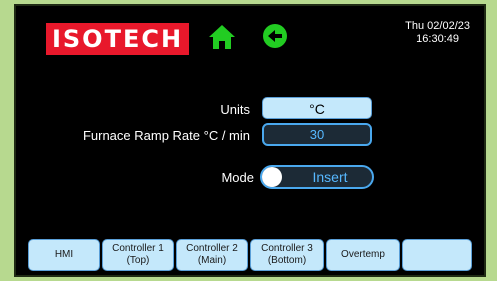 This screenshot has height=281, width=497. What do you see at coordinates (437, 255) in the screenshot?
I see `tab-empty` at bounding box center [437, 255].